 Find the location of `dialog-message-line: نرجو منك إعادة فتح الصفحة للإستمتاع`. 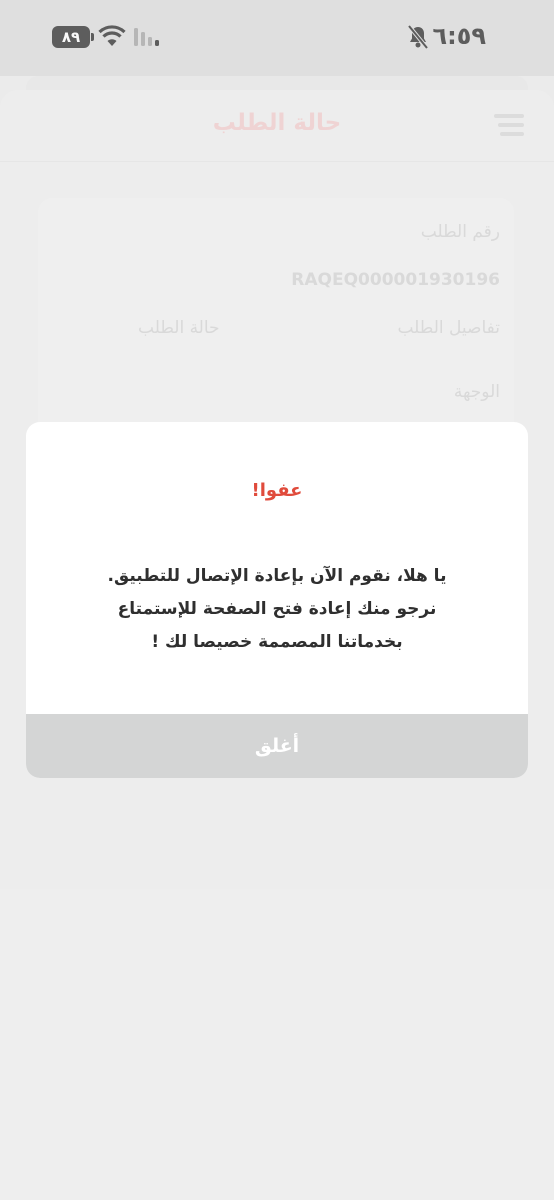

dialog-message-line: نرجو منك إعادة فتح الصفحة للإستمتاع is located at coordinates (277, 609).